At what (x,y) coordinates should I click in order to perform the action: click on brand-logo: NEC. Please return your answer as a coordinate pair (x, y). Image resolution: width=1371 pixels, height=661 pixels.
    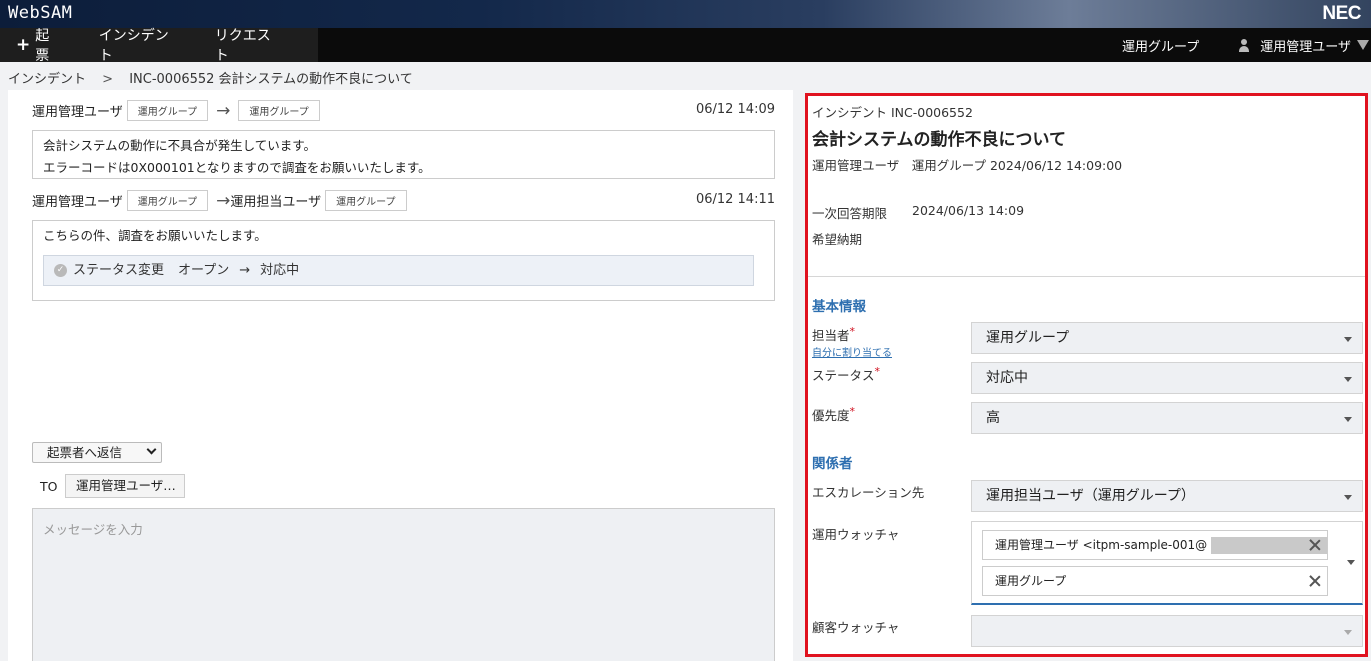
    Looking at the image, I should click on (1341, 13).